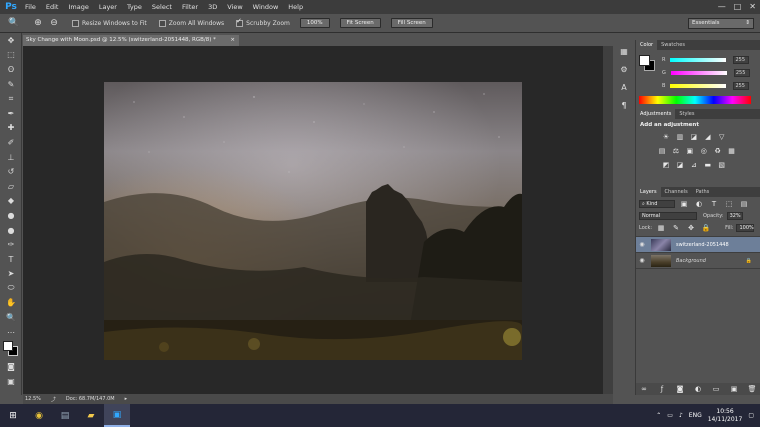 The image size is (760, 427). What do you see at coordinates (53, 399) in the screenshot?
I see `export-icon: ⤴` at bounding box center [53, 399].